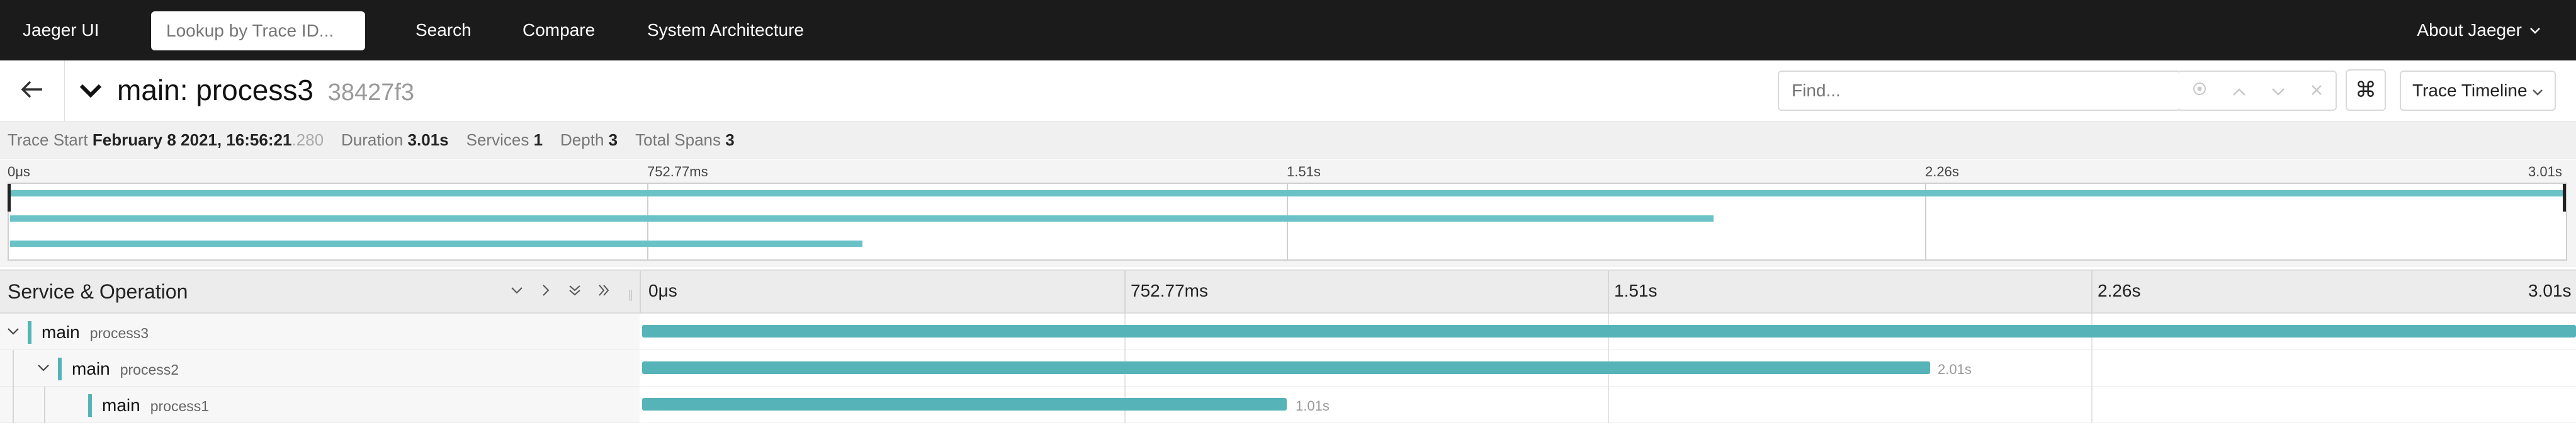 The image size is (2576, 437). What do you see at coordinates (2469, 30) in the screenshot?
I see `about-label: About Jaeger` at bounding box center [2469, 30].